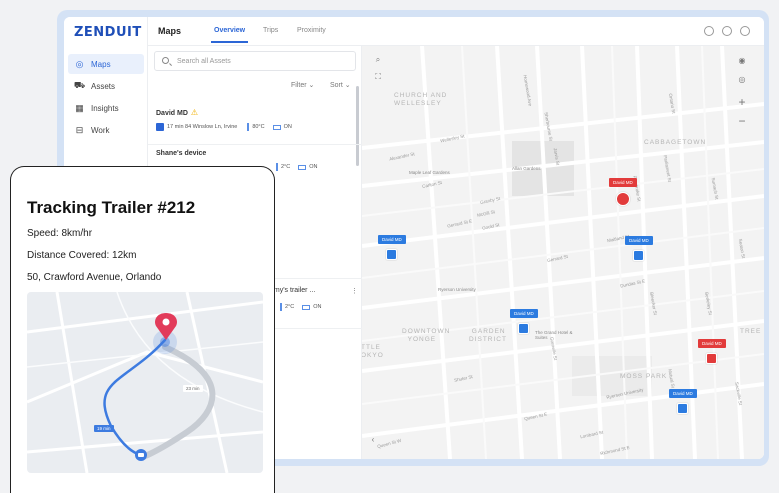 The height and width of the screenshot is (493, 779). I want to click on area-label: CHURCH AND WELLESLEY, so click(421, 99).